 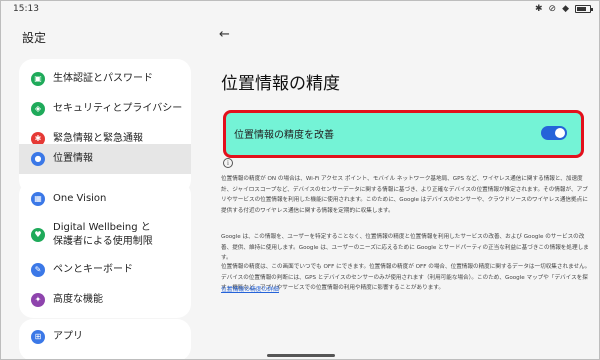 I want to click on info-icon: i, so click(x=228, y=163).